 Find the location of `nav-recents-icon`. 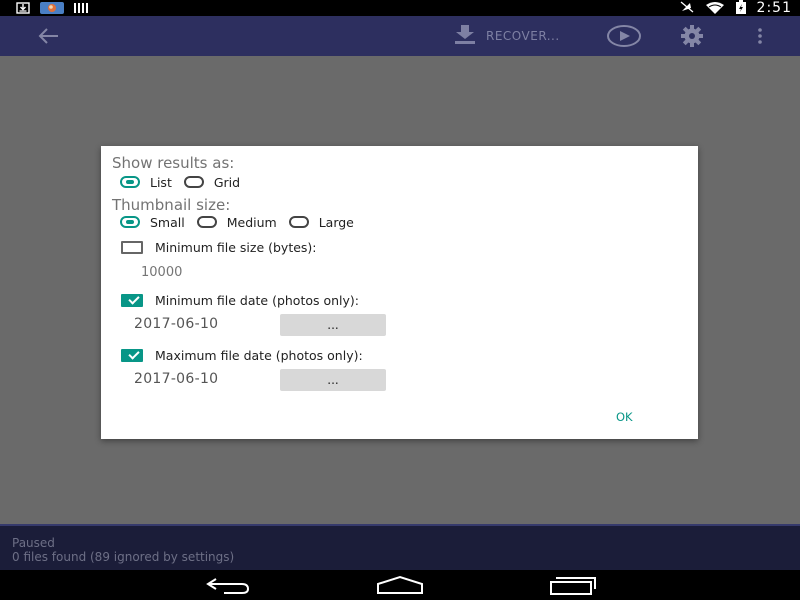

nav-recents-icon is located at coordinates (573, 588).